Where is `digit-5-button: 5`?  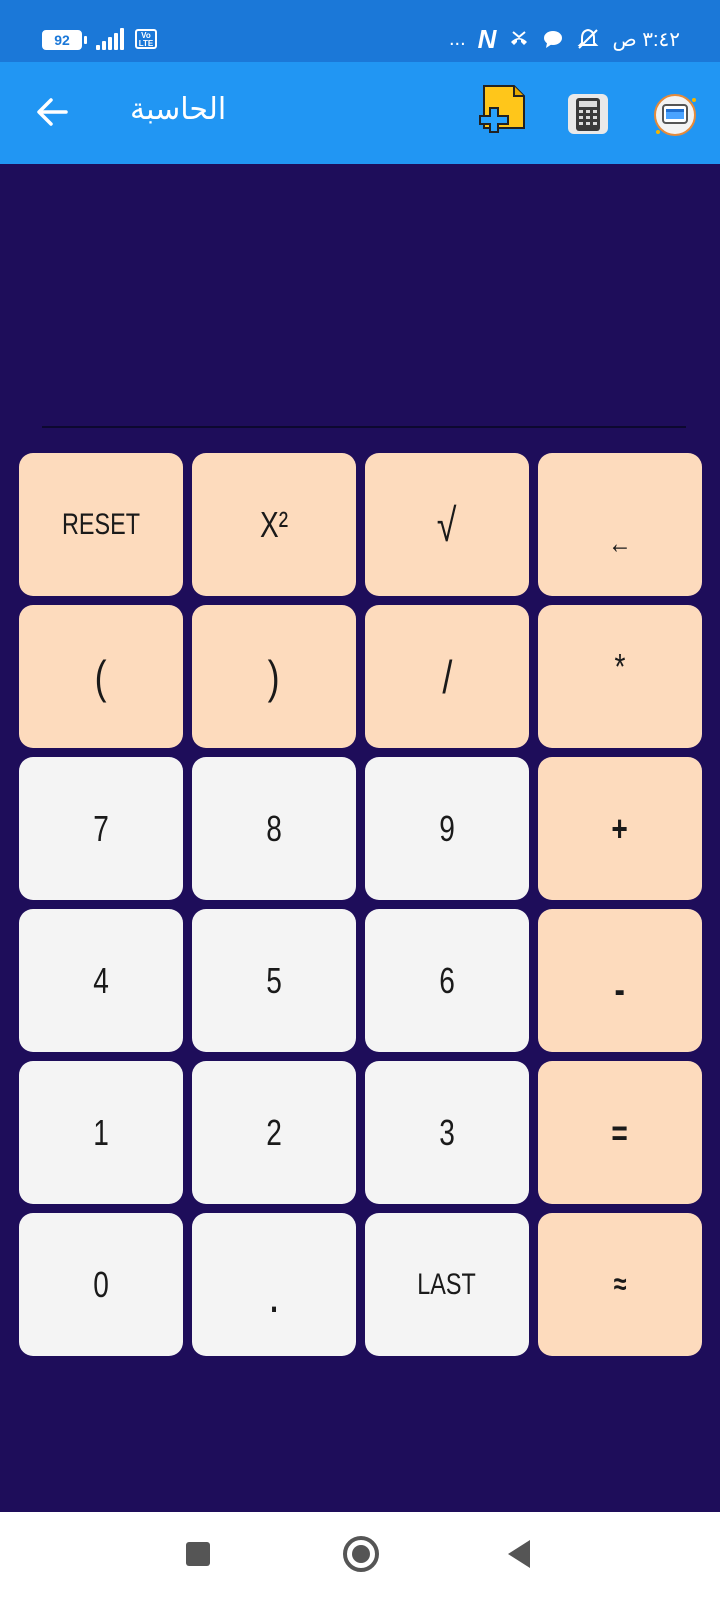 digit-5-button: 5 is located at coordinates (274, 980).